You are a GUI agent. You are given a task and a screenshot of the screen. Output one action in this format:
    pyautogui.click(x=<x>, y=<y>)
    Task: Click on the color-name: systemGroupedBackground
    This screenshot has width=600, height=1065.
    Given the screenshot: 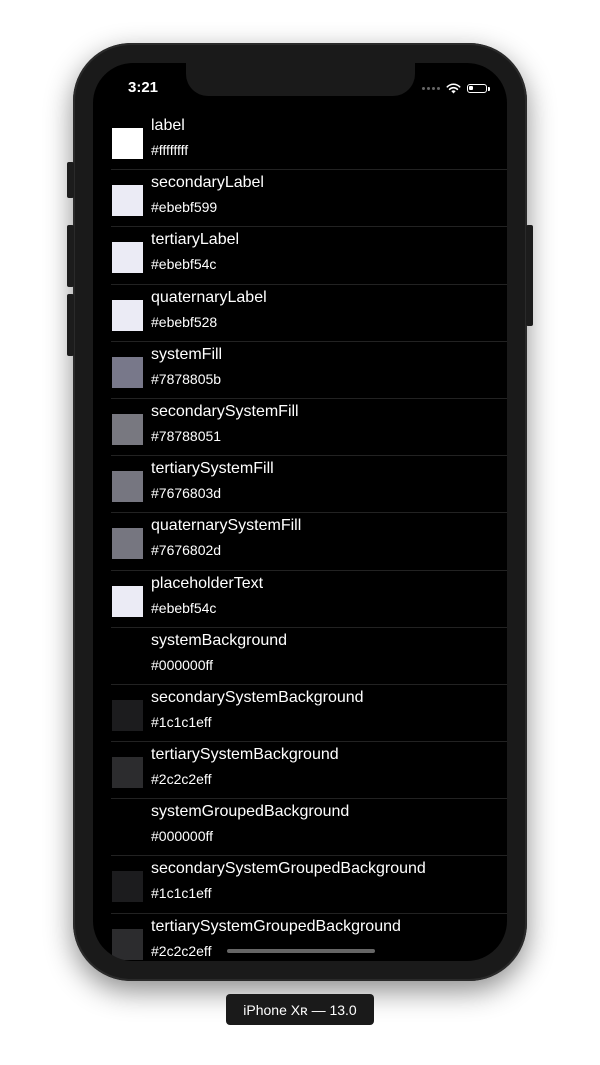 What is the action you would take?
    pyautogui.click(x=250, y=812)
    